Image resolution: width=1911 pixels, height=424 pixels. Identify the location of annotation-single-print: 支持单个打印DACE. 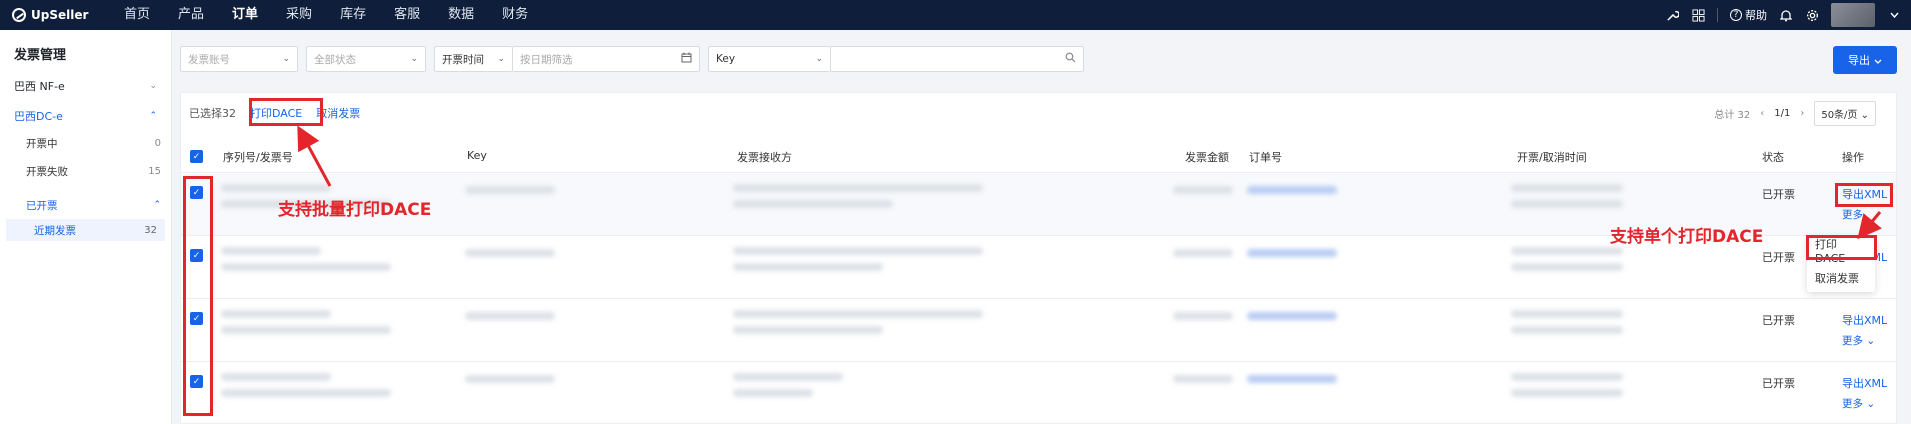
(1687, 237).